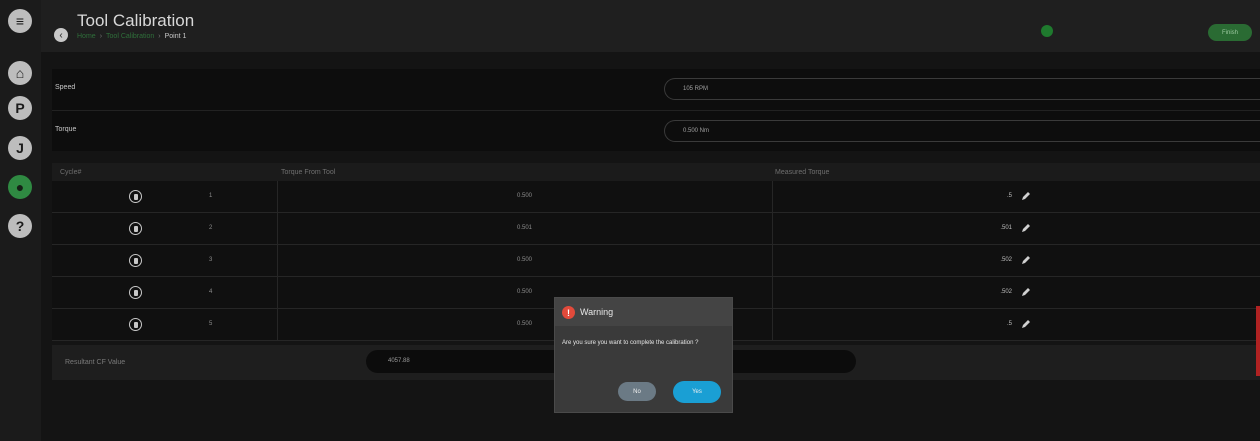 This screenshot has height=441, width=1260. What do you see at coordinates (802, 172) in the screenshot?
I see `column-header-measured-torque: Measured Torque` at bounding box center [802, 172].